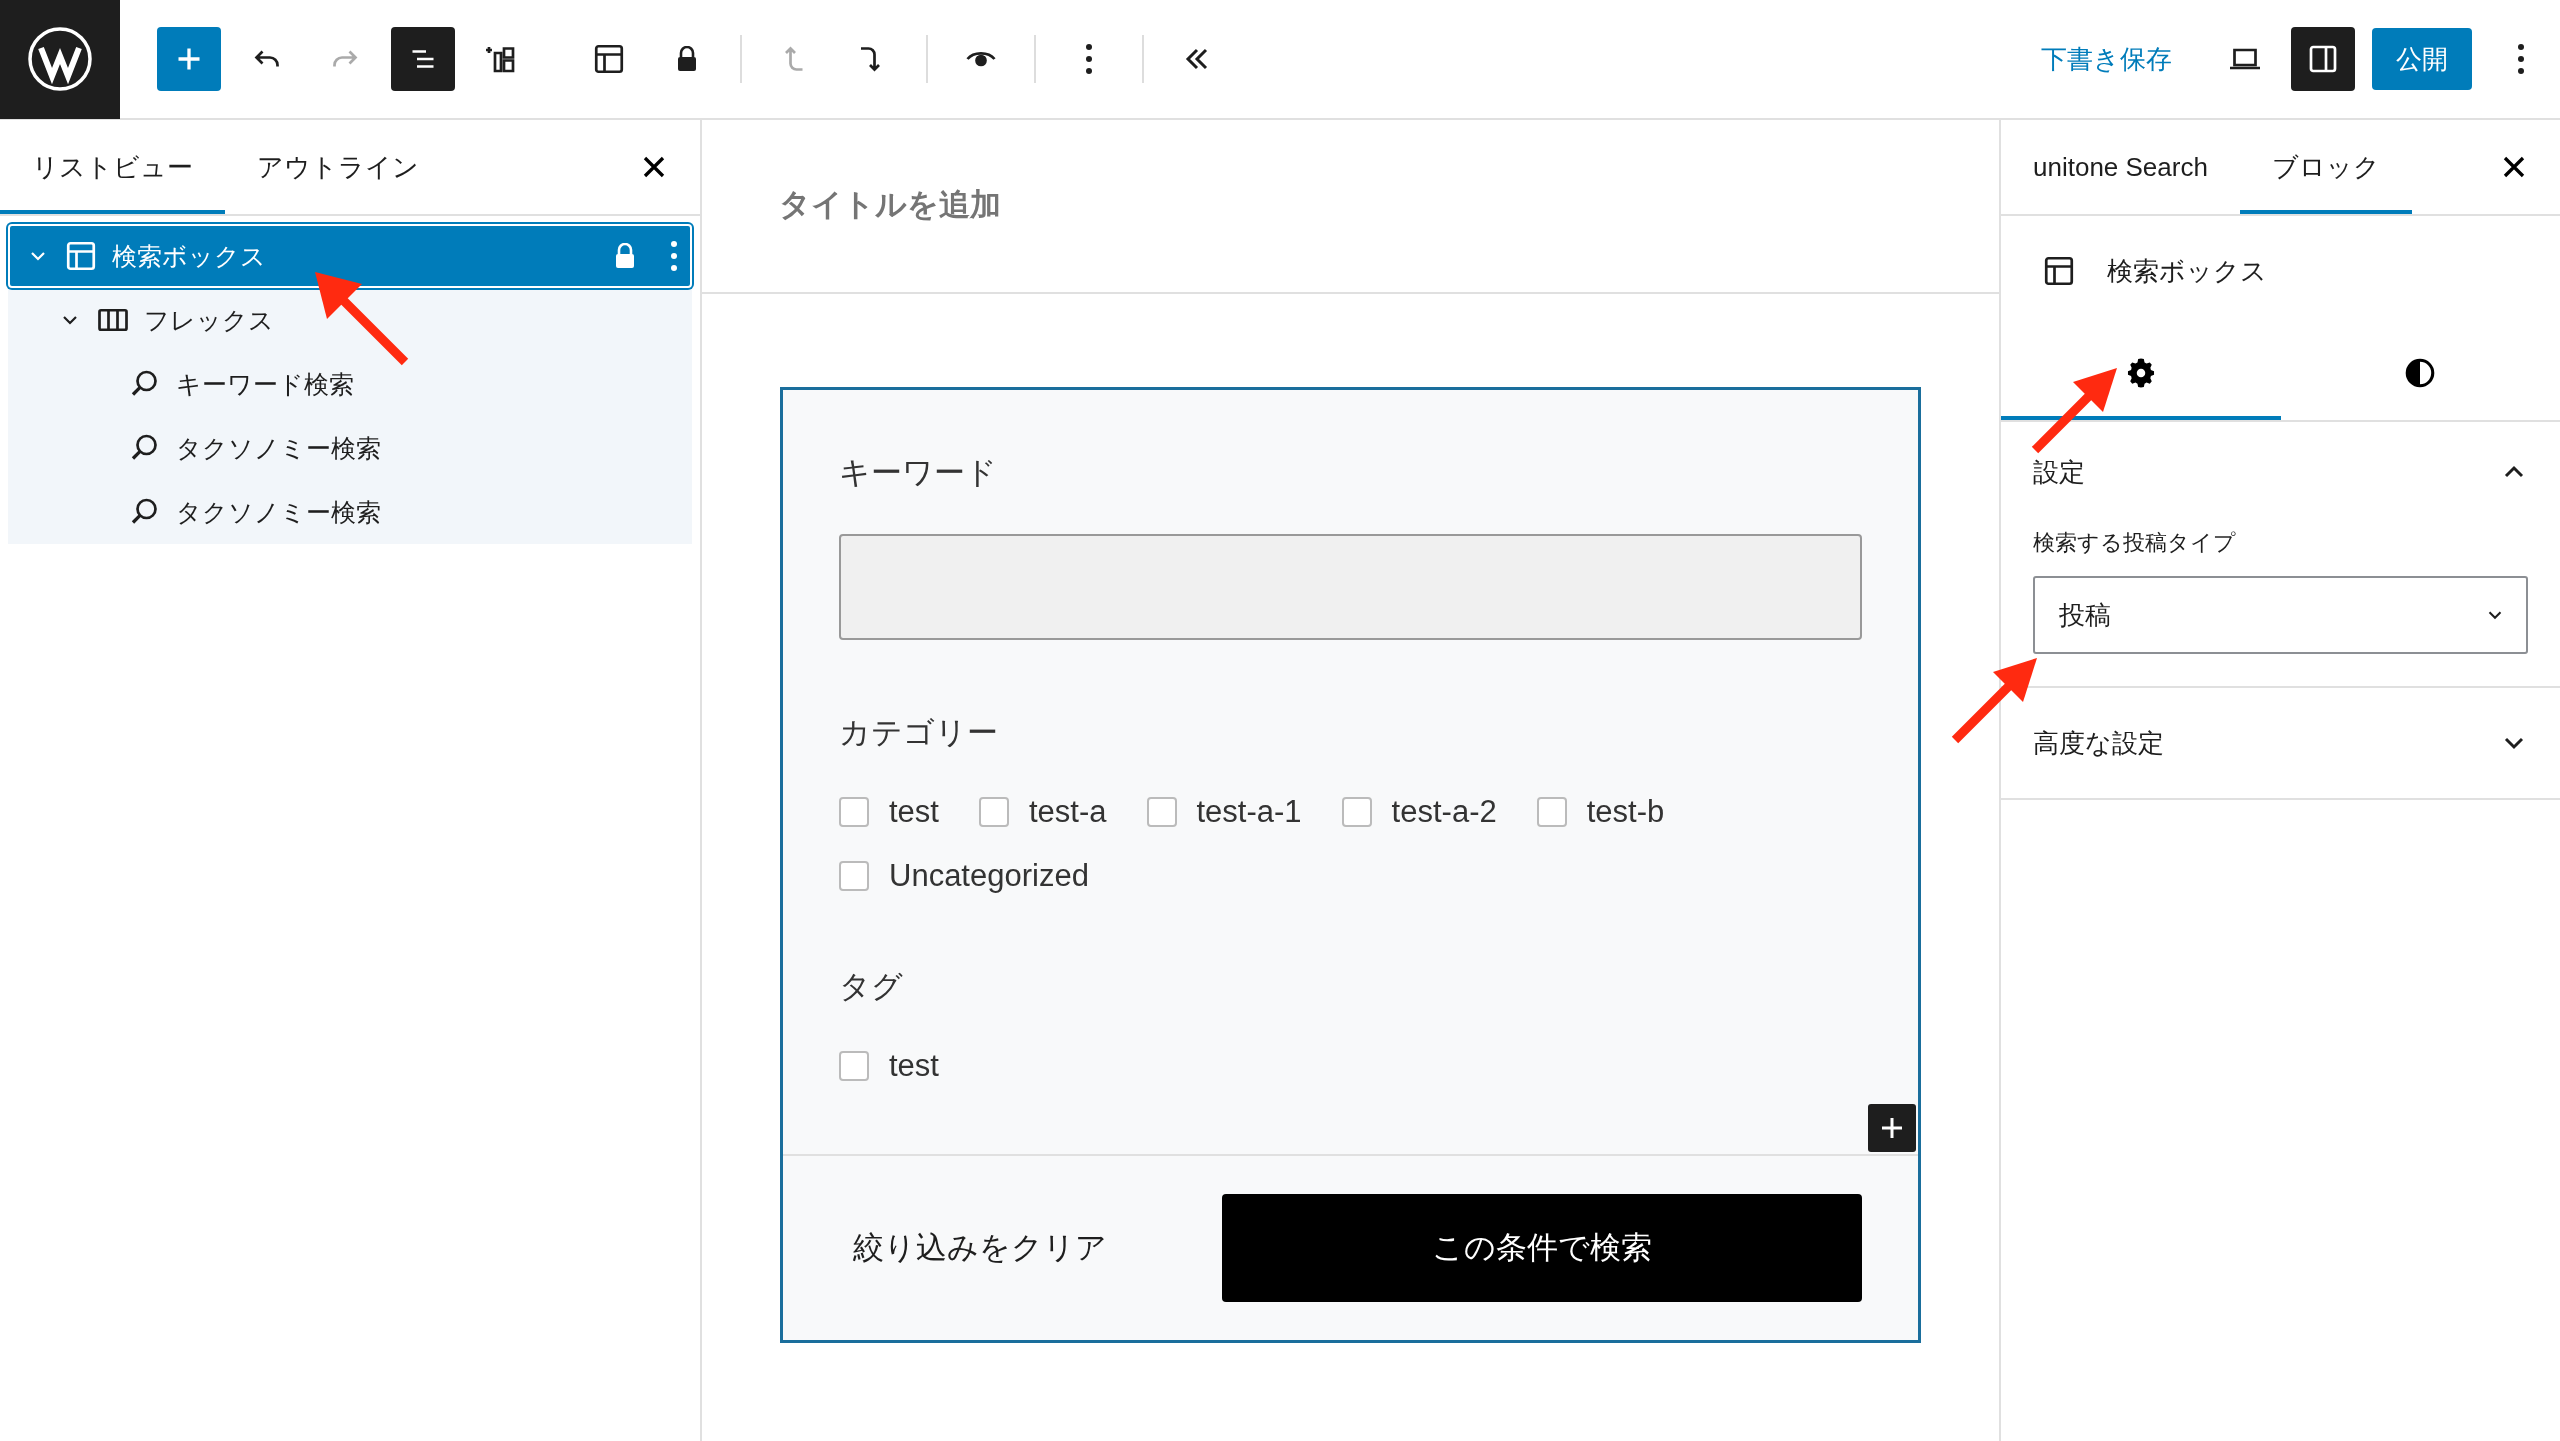  Describe the element at coordinates (423, 59) in the screenshot. I see `list-view-button` at that location.